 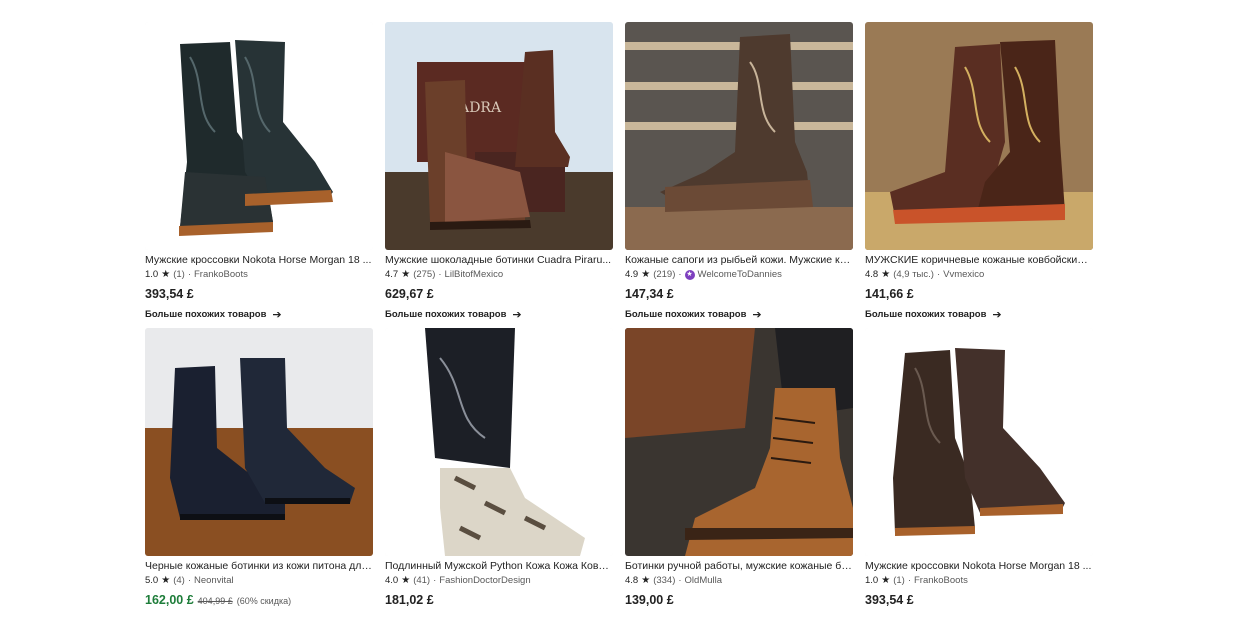 What do you see at coordinates (889, 294) in the screenshot?
I see `price-value: 141,66 £` at bounding box center [889, 294].